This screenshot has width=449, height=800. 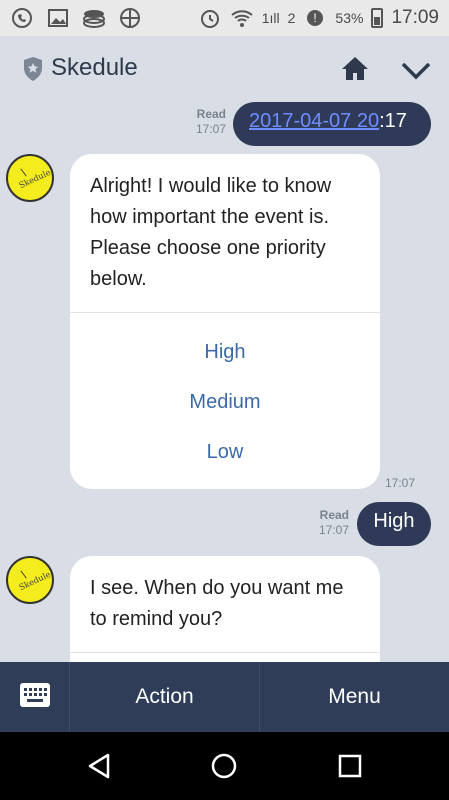 I want to click on battery-icon, so click(x=377, y=18).